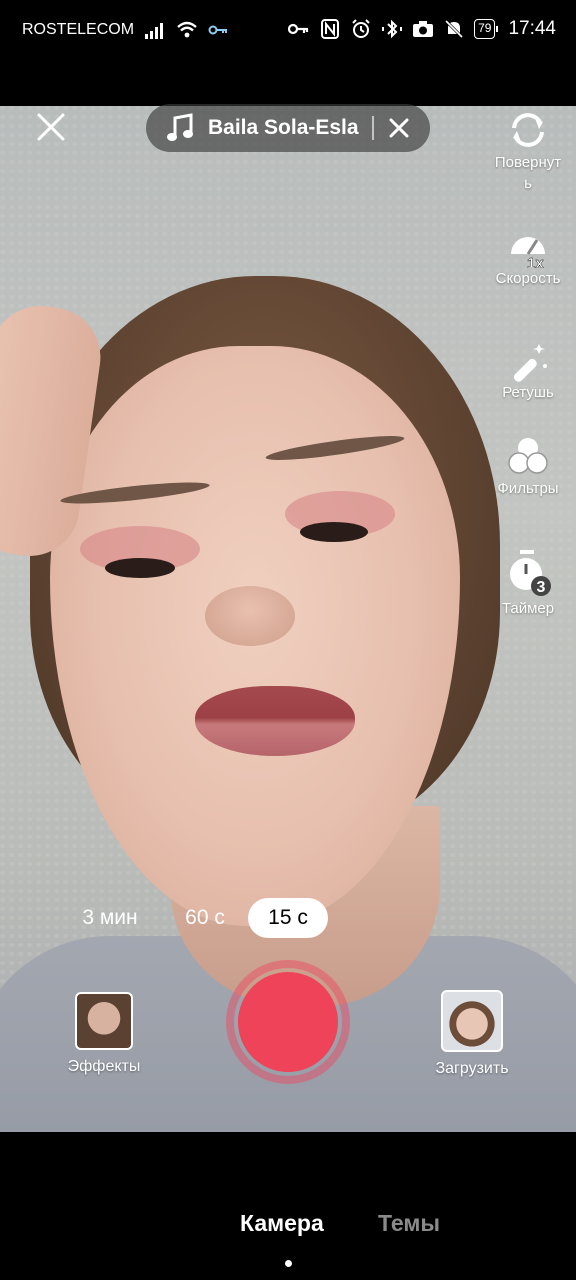 Image resolution: width=576 pixels, height=1280 pixels. What do you see at coordinates (373, 128) in the screenshot?
I see `sound-divider` at bounding box center [373, 128].